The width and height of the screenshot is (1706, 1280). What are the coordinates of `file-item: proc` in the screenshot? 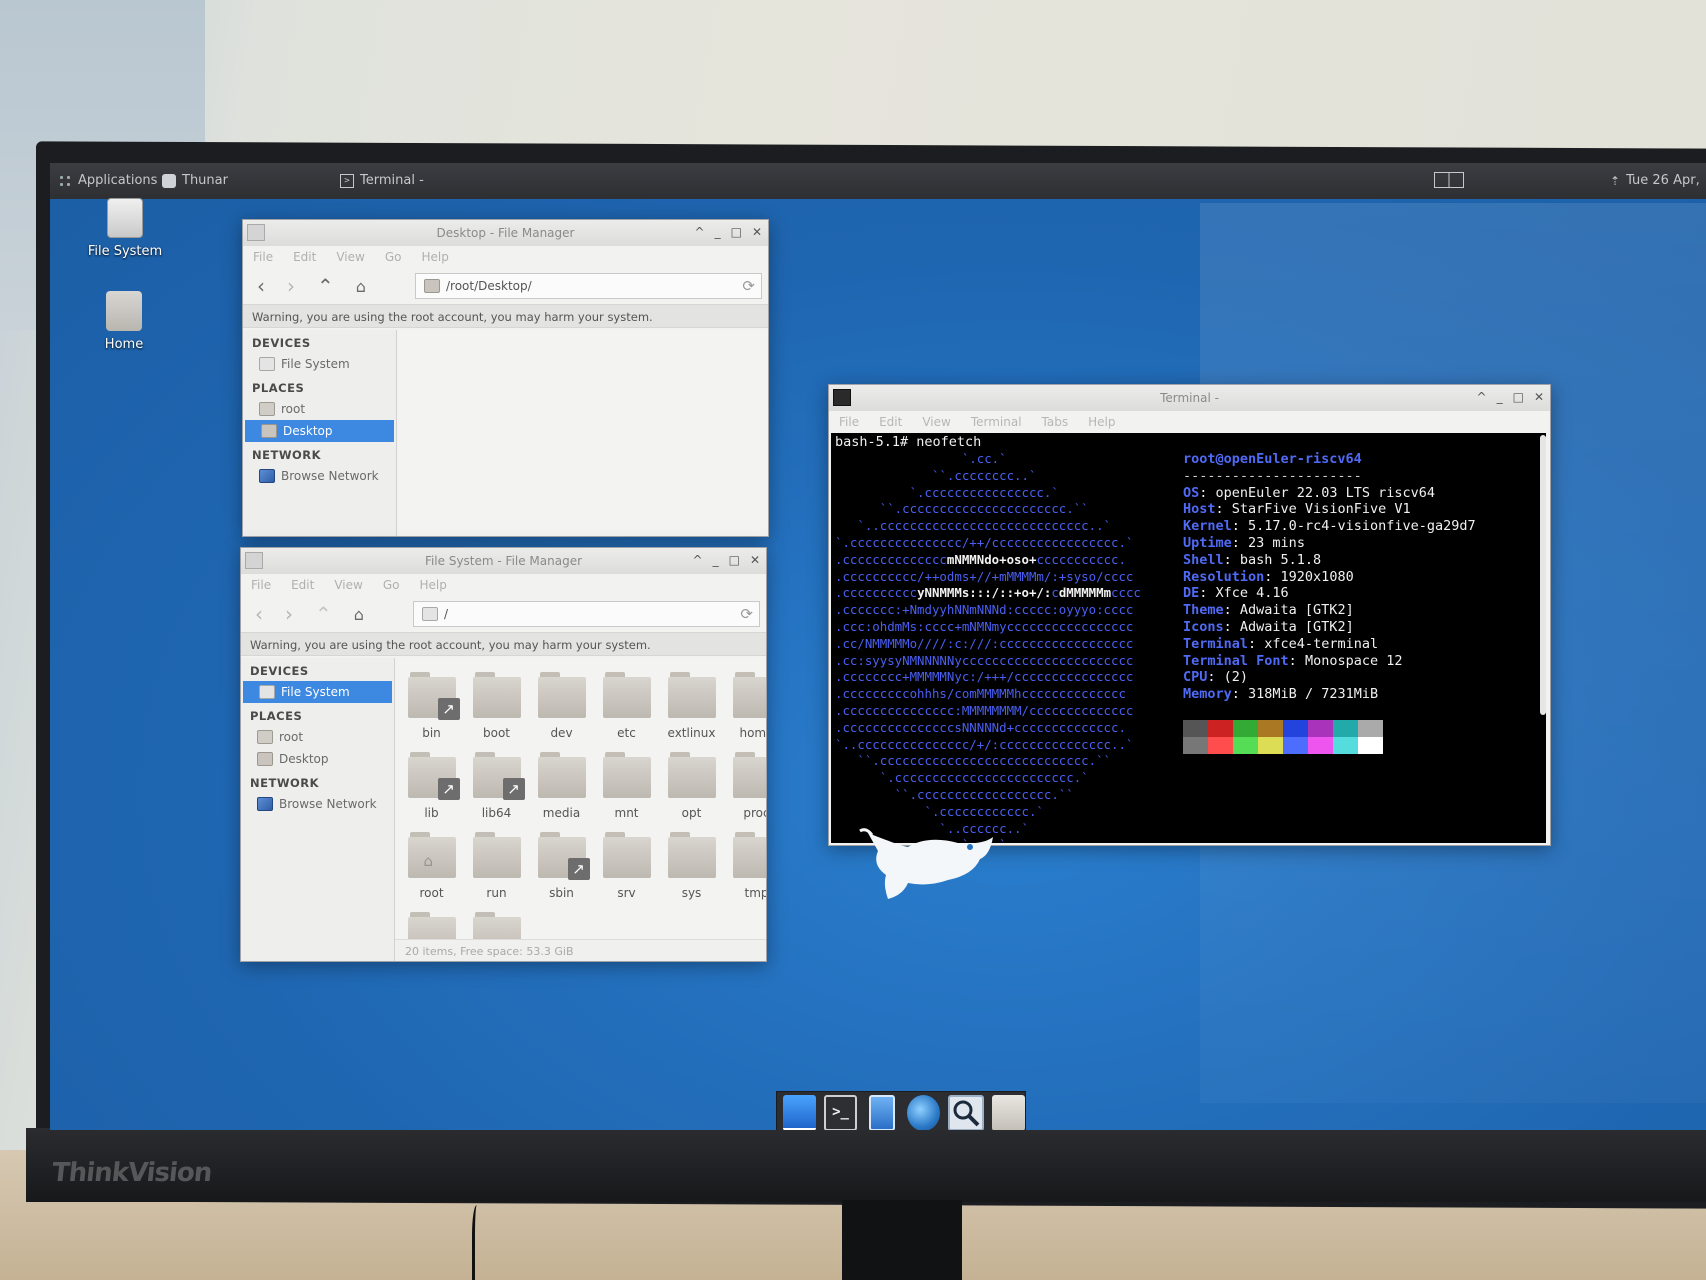 It's located at (745, 786).